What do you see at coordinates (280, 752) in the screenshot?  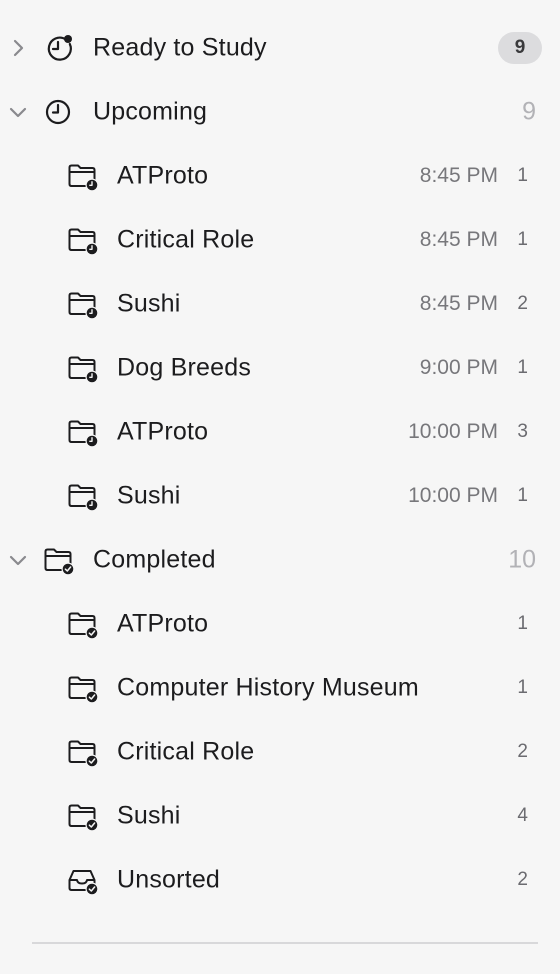 I see `list-item: Critical Role 2` at bounding box center [280, 752].